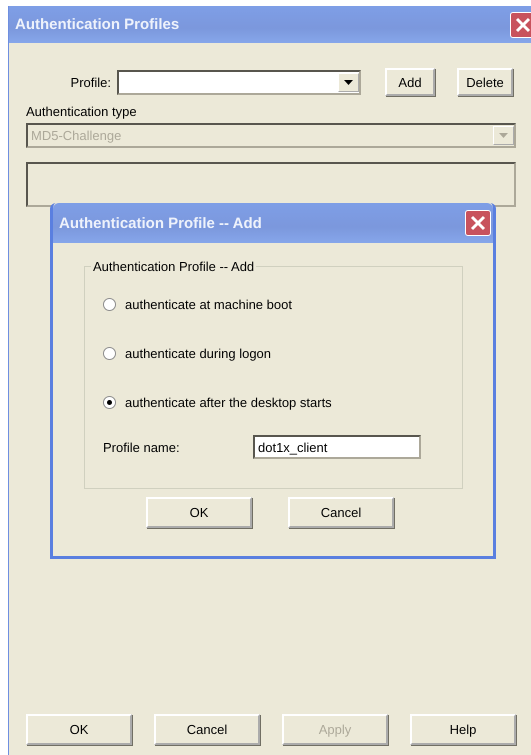 The width and height of the screenshot is (531, 755). Describe the element at coordinates (239, 82) in the screenshot. I see `profile-dropdown` at that location.